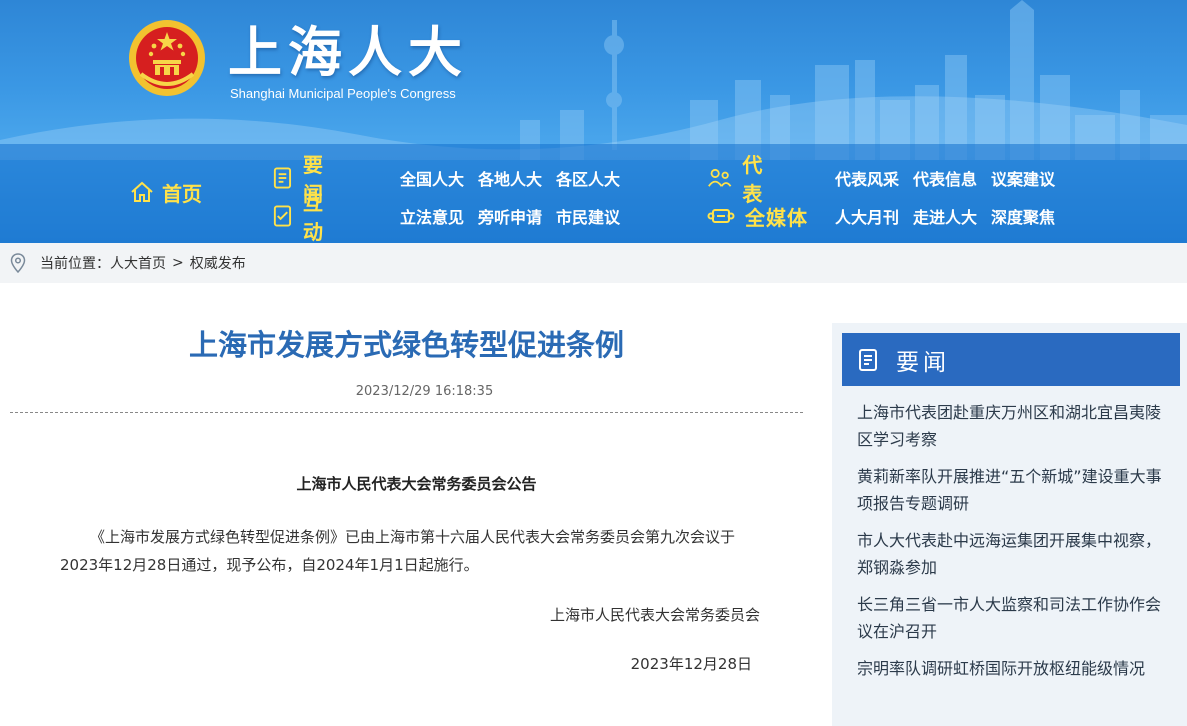 The height and width of the screenshot is (726, 1187). I want to click on site-subtitle: Shanghai Municipal People's Congress, so click(343, 93).